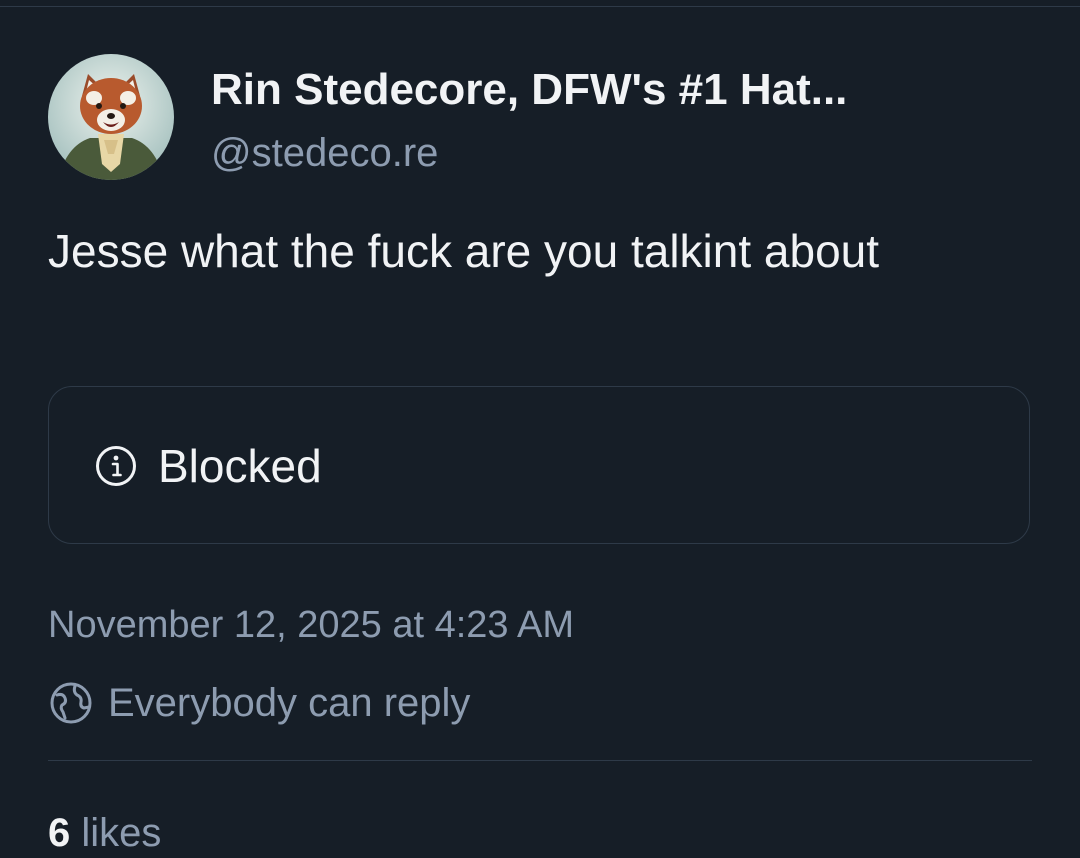 The image size is (1080, 858). What do you see at coordinates (240, 466) in the screenshot?
I see `blocked-label: Blocked` at bounding box center [240, 466].